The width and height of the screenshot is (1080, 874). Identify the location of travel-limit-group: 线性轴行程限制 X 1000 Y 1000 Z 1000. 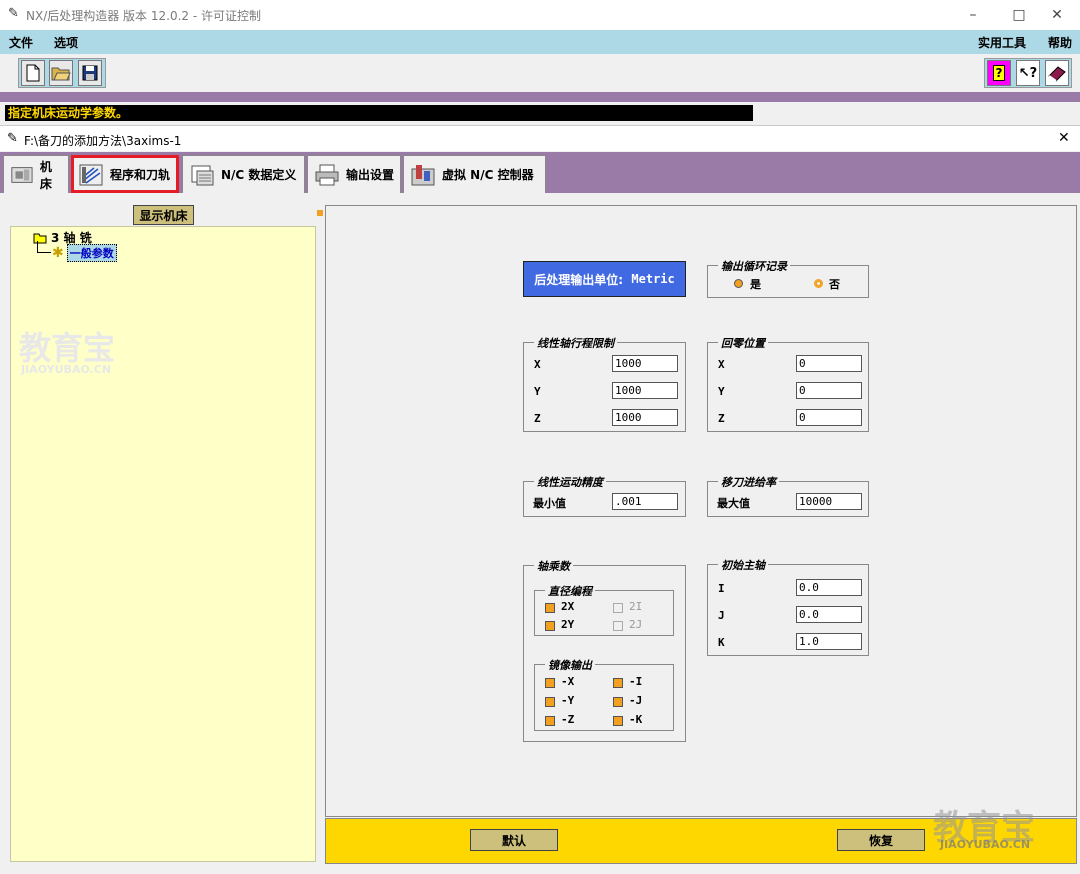
(604, 383).